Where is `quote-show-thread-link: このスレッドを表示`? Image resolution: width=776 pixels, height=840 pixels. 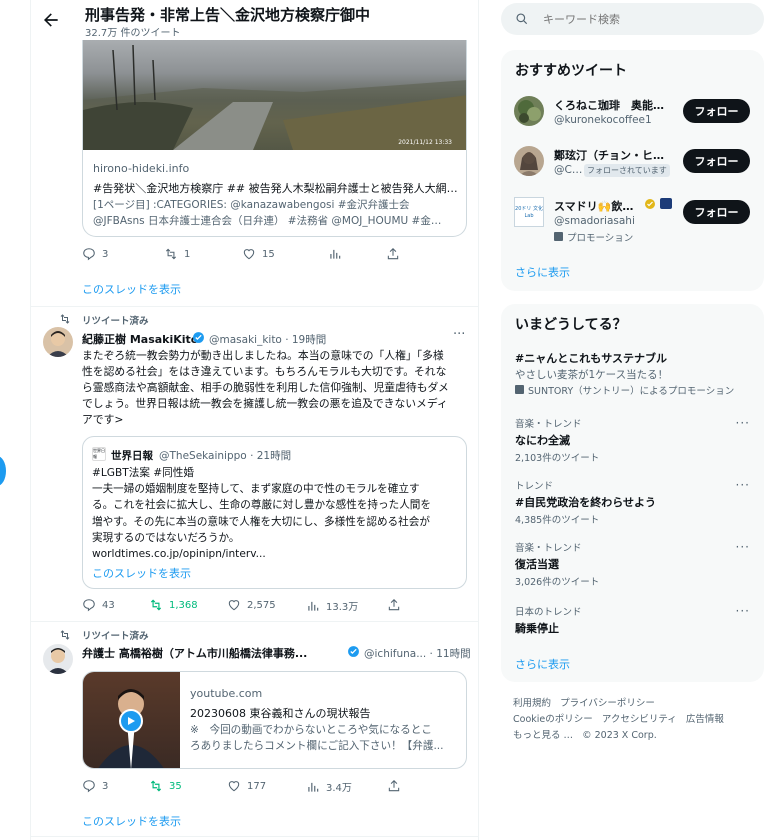
quote-show-thread-link: このスレッドを表示 is located at coordinates (141, 573).